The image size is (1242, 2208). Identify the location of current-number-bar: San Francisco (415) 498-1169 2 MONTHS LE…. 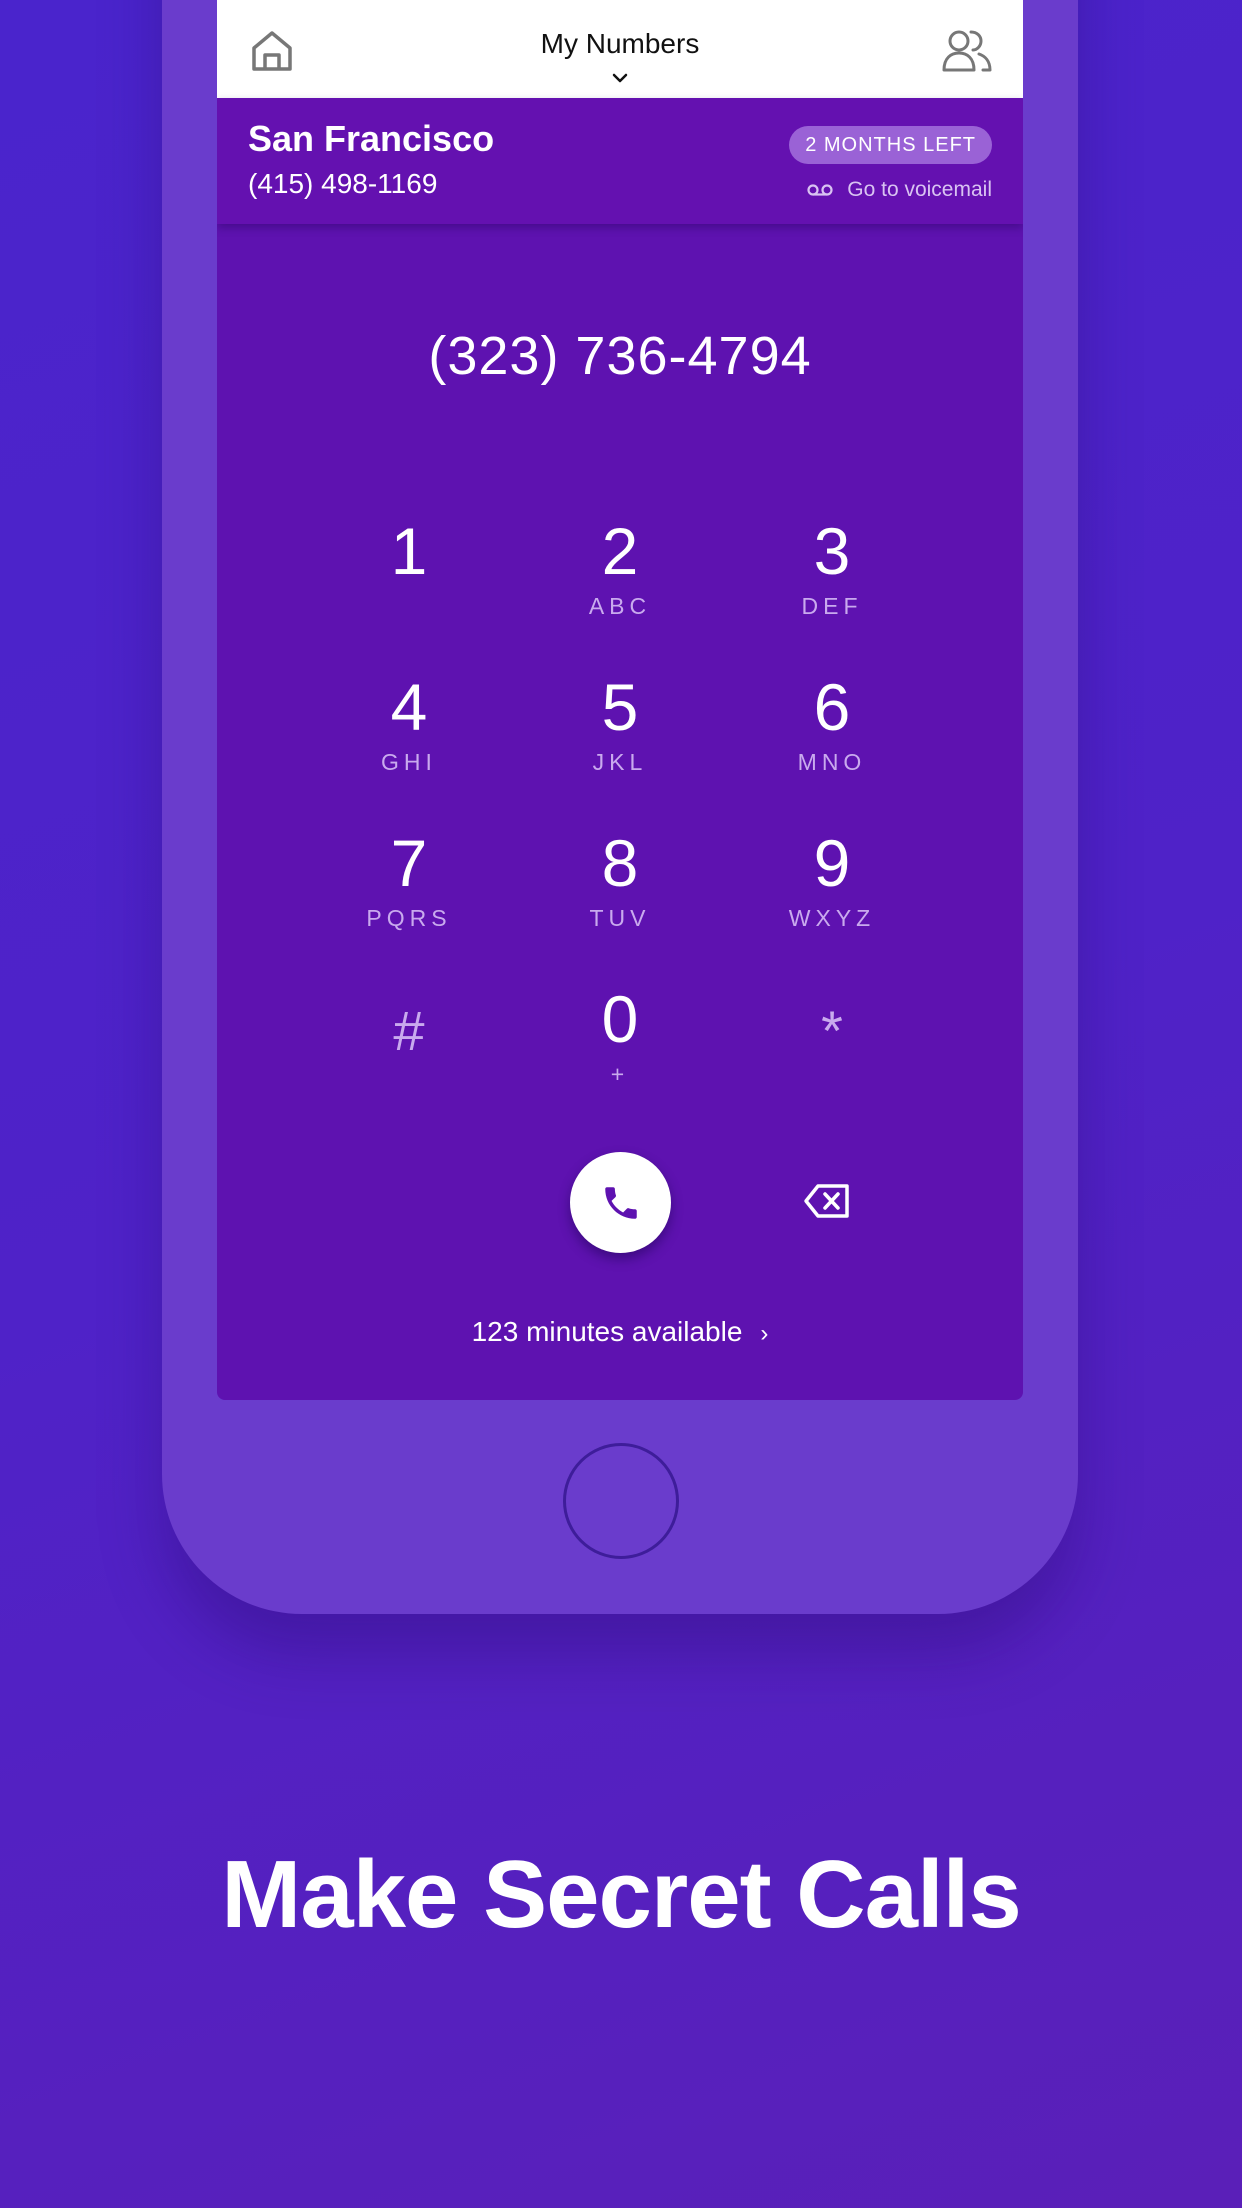
(620, 161).